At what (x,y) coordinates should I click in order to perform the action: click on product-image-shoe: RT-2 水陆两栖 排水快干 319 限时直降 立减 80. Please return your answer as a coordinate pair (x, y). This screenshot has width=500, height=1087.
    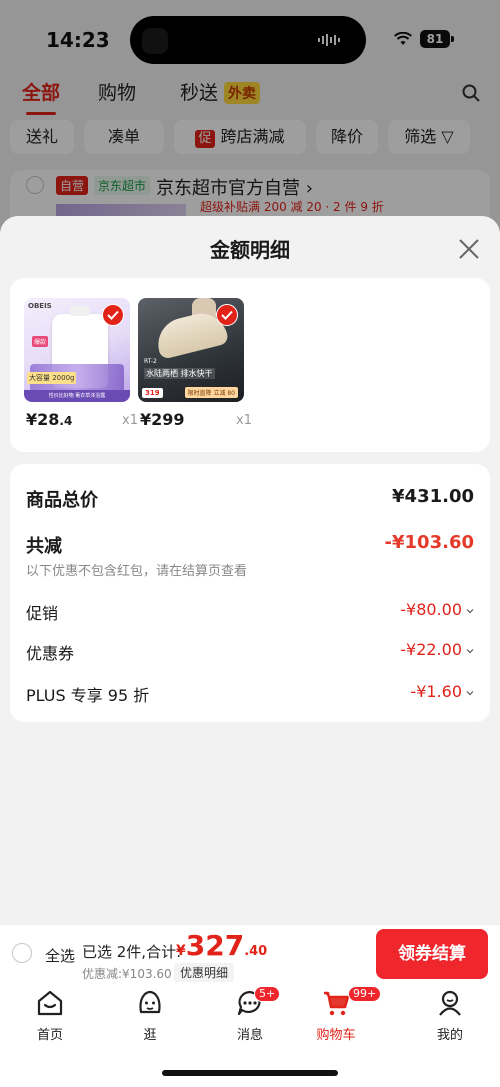
    Looking at the image, I should click on (191, 350).